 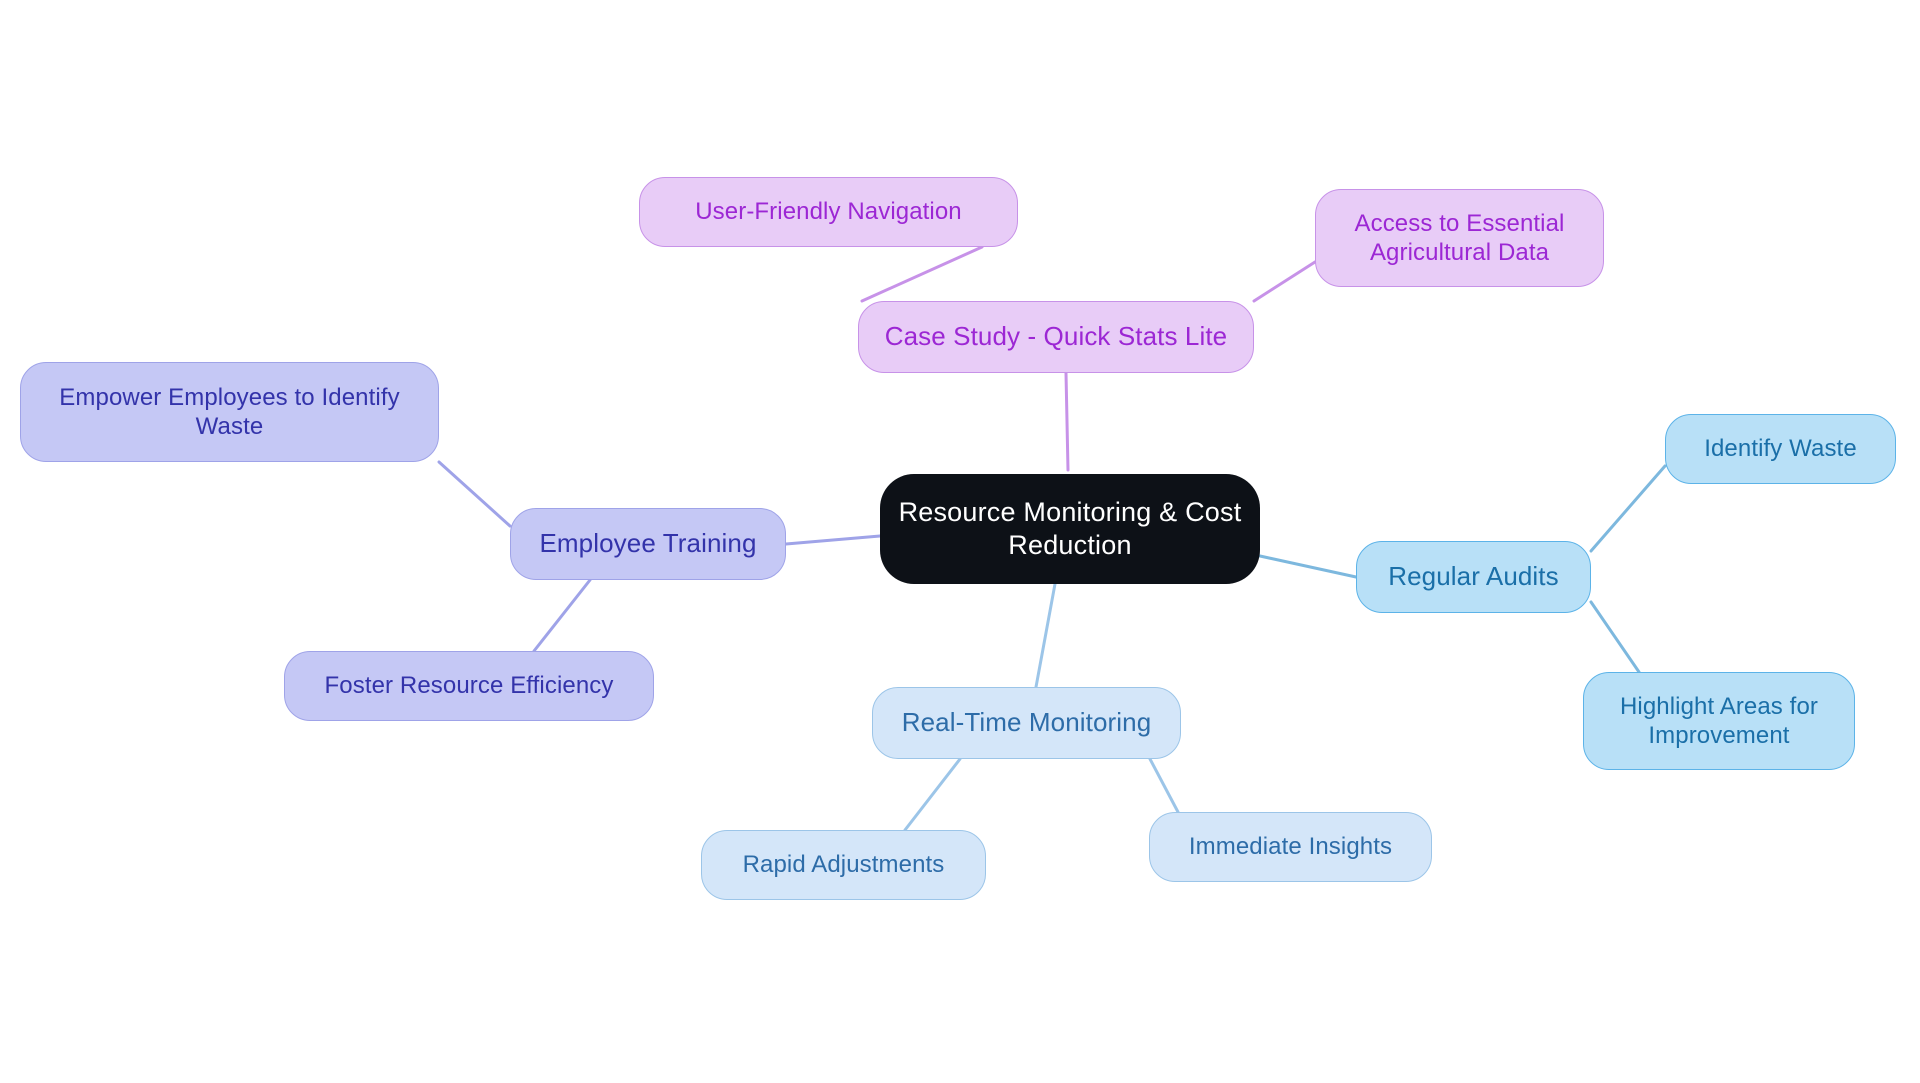 What do you see at coordinates (1459, 238) in the screenshot?
I see `node-access-to-essential-agricultural-data: Access to Essential Agricultural Data` at bounding box center [1459, 238].